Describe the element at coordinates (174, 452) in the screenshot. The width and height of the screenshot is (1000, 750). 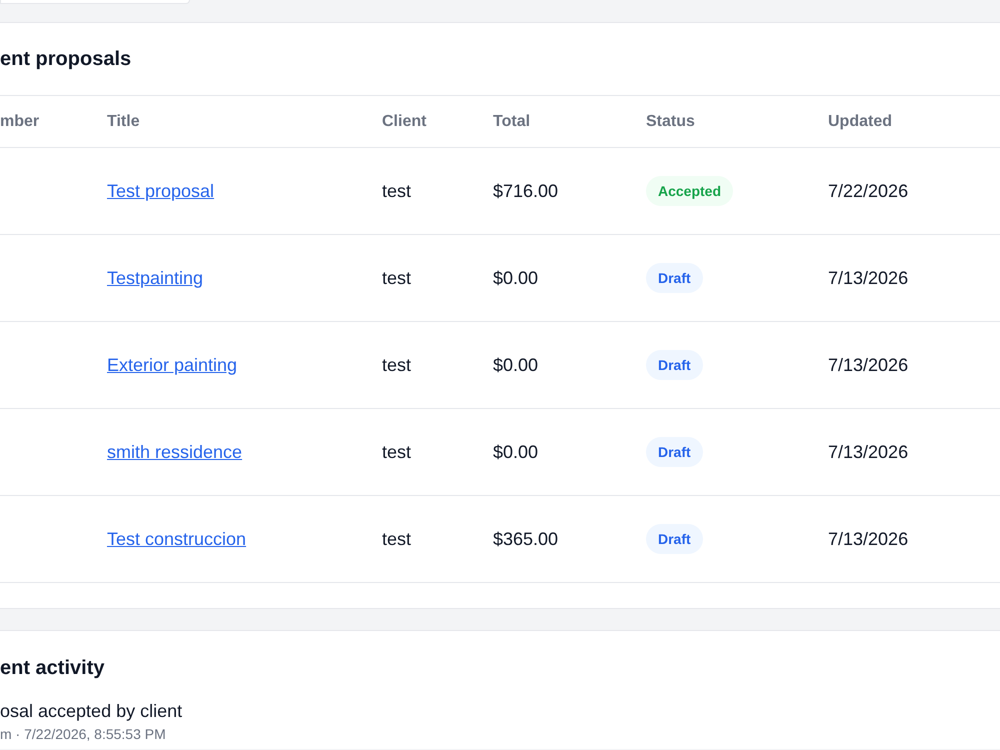
I see `proposal-link: smith ressidence` at that location.